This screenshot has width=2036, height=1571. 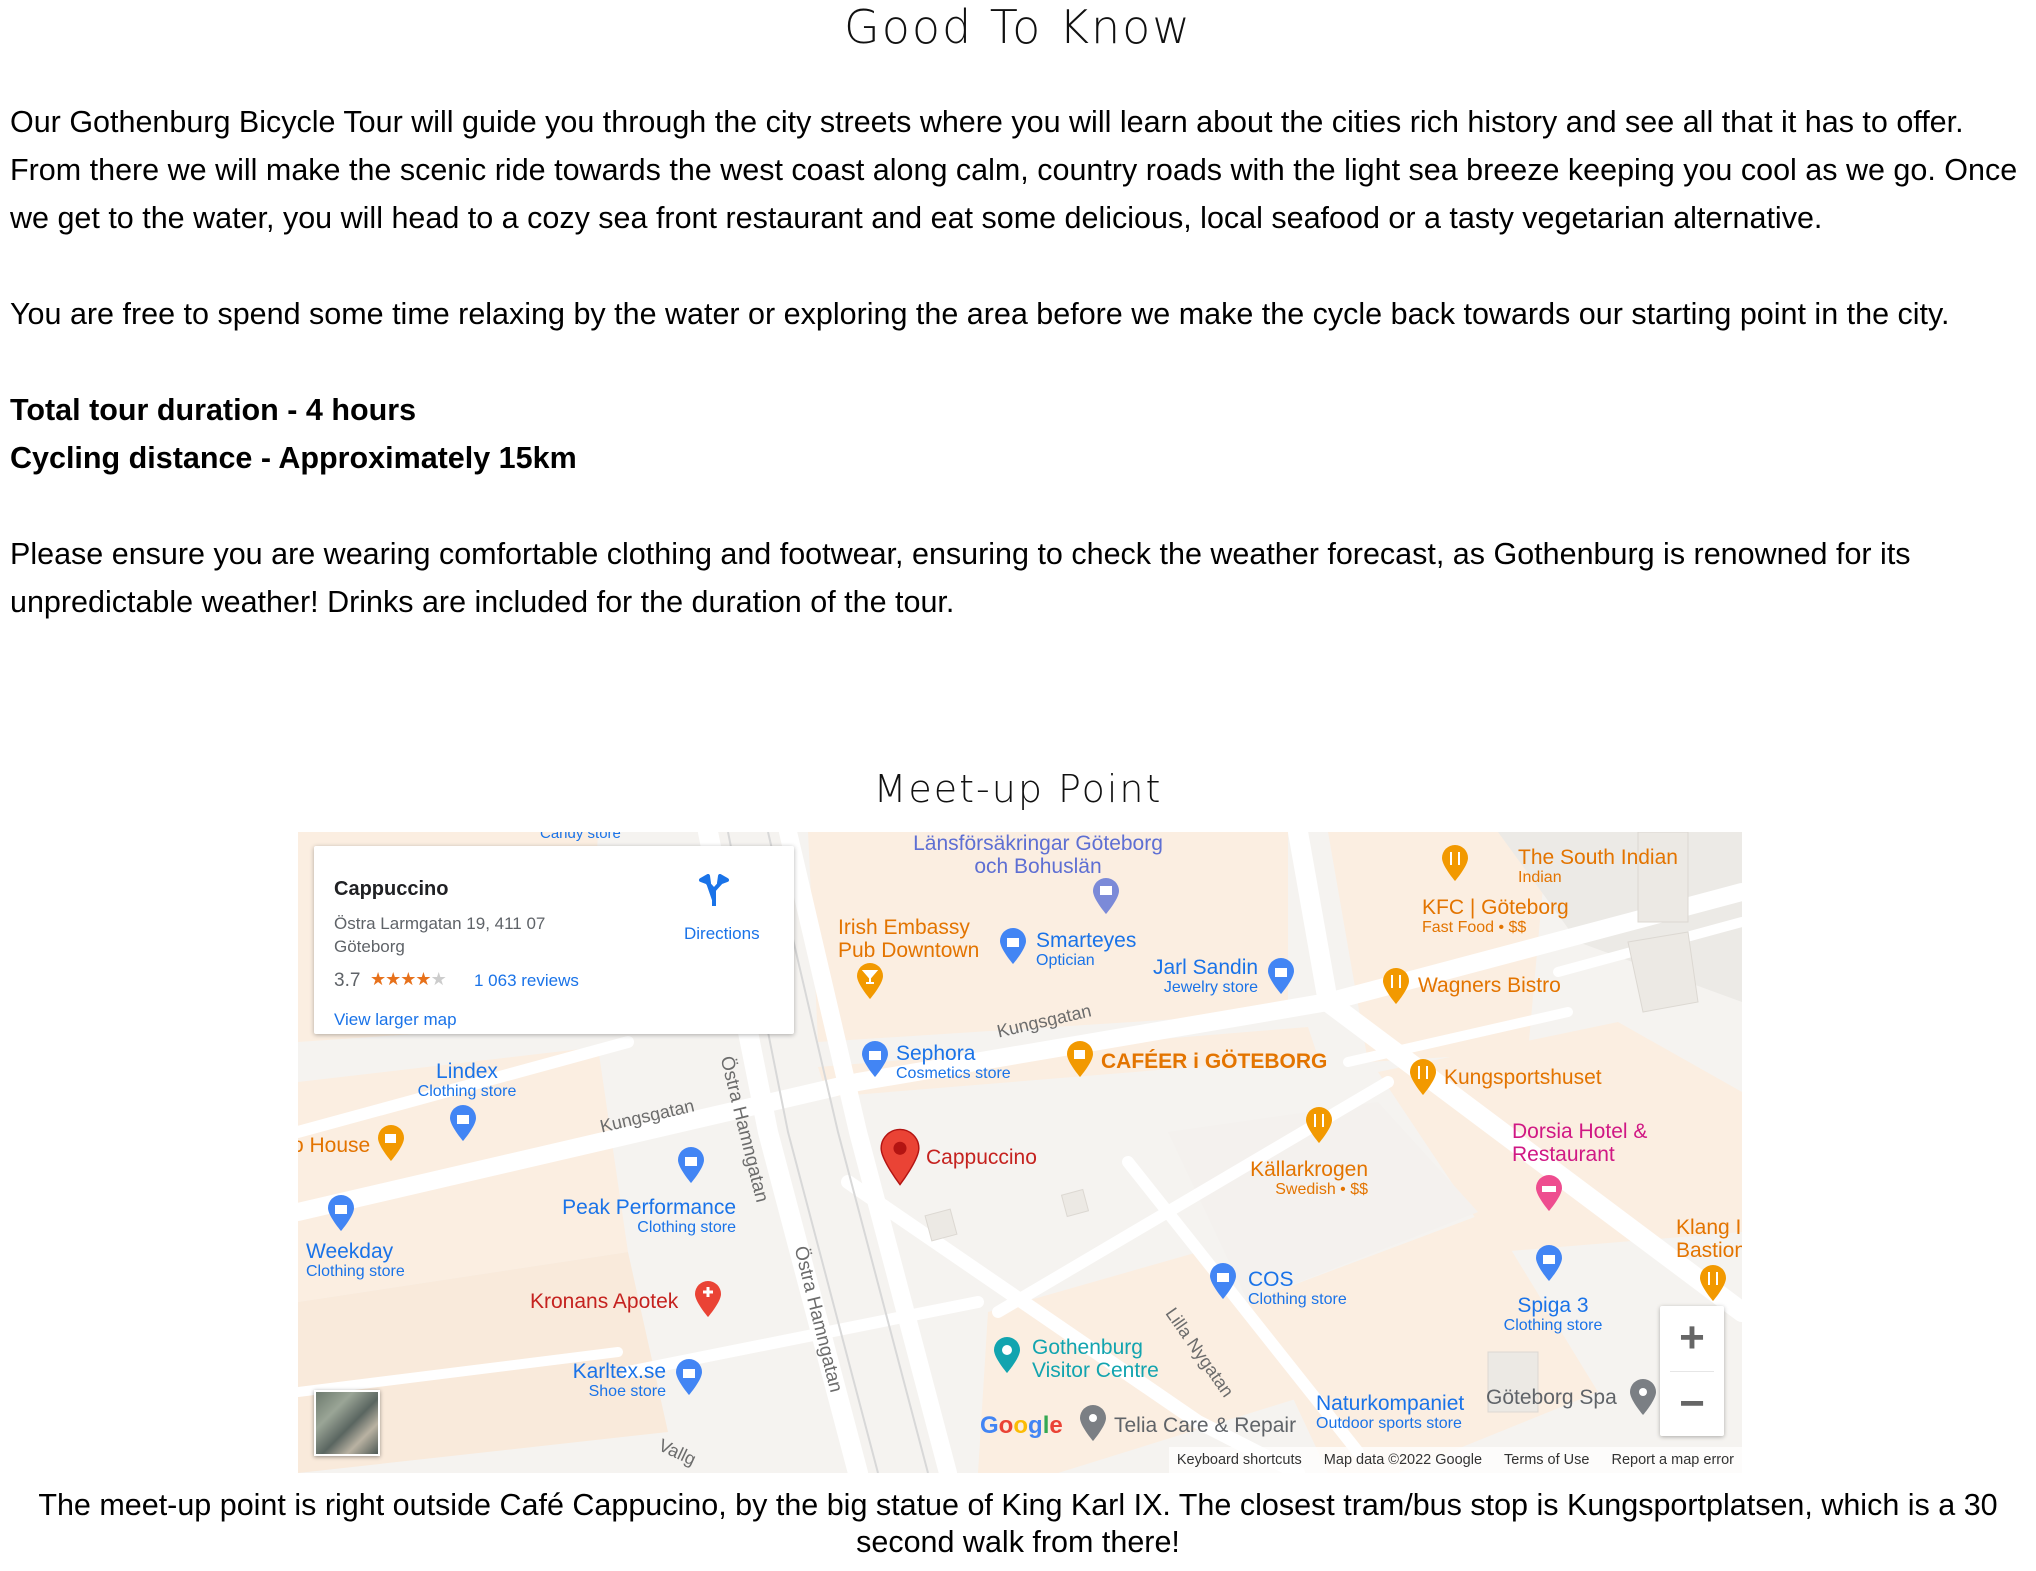 I want to click on page-title: Good To Know, so click(x=1018, y=27).